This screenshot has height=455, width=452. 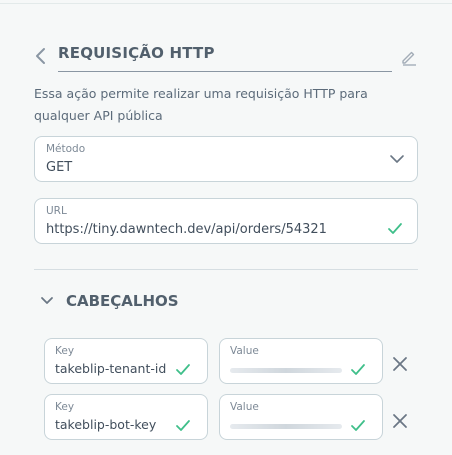 What do you see at coordinates (136, 53) in the screenshot?
I see `page-title: REQUISIÇÃO HTTP` at bounding box center [136, 53].